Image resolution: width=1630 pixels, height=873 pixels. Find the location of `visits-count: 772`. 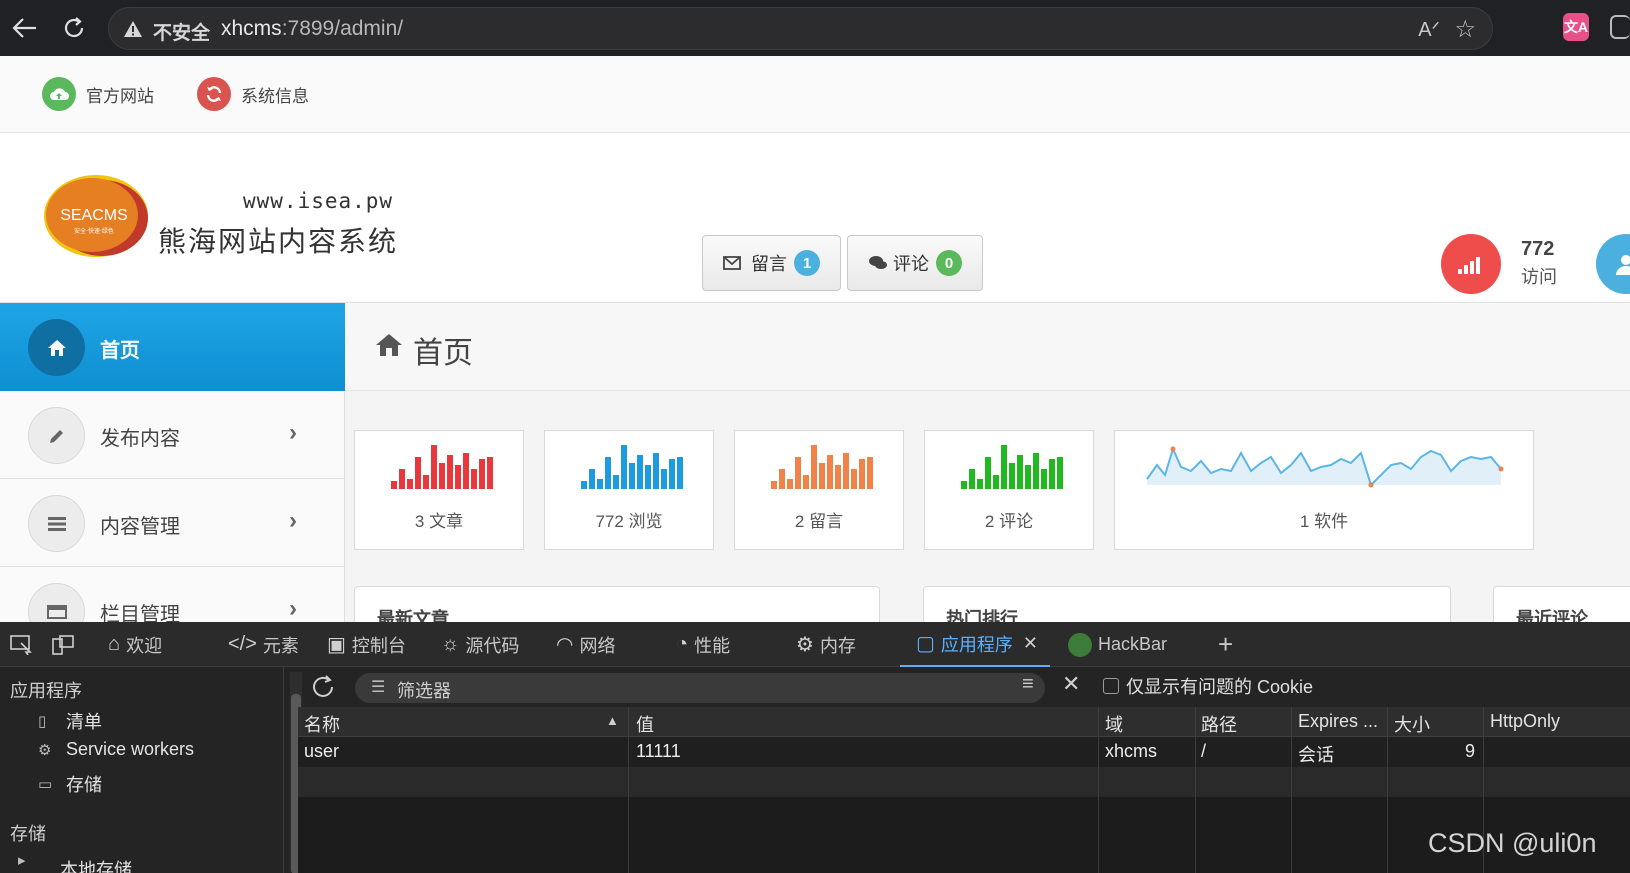

visits-count: 772 is located at coordinates (1538, 249).